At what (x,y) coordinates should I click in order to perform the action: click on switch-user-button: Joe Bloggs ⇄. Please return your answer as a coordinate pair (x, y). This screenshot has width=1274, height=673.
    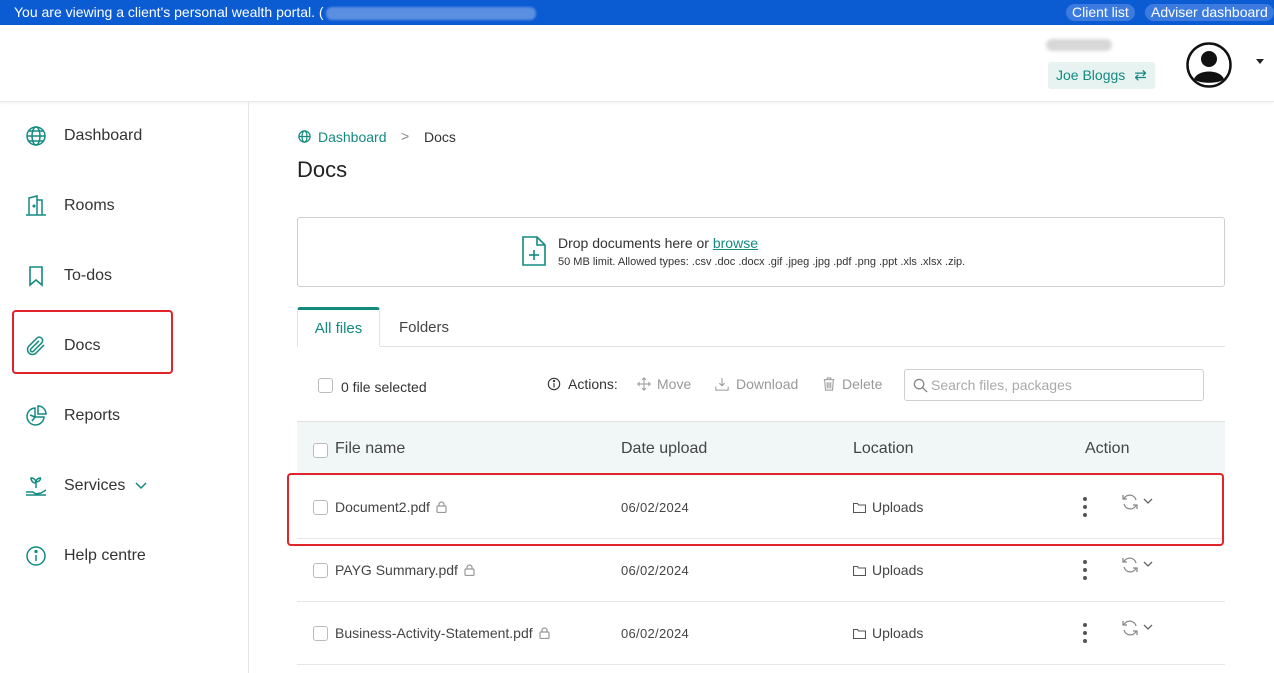
    Looking at the image, I should click on (1101, 75).